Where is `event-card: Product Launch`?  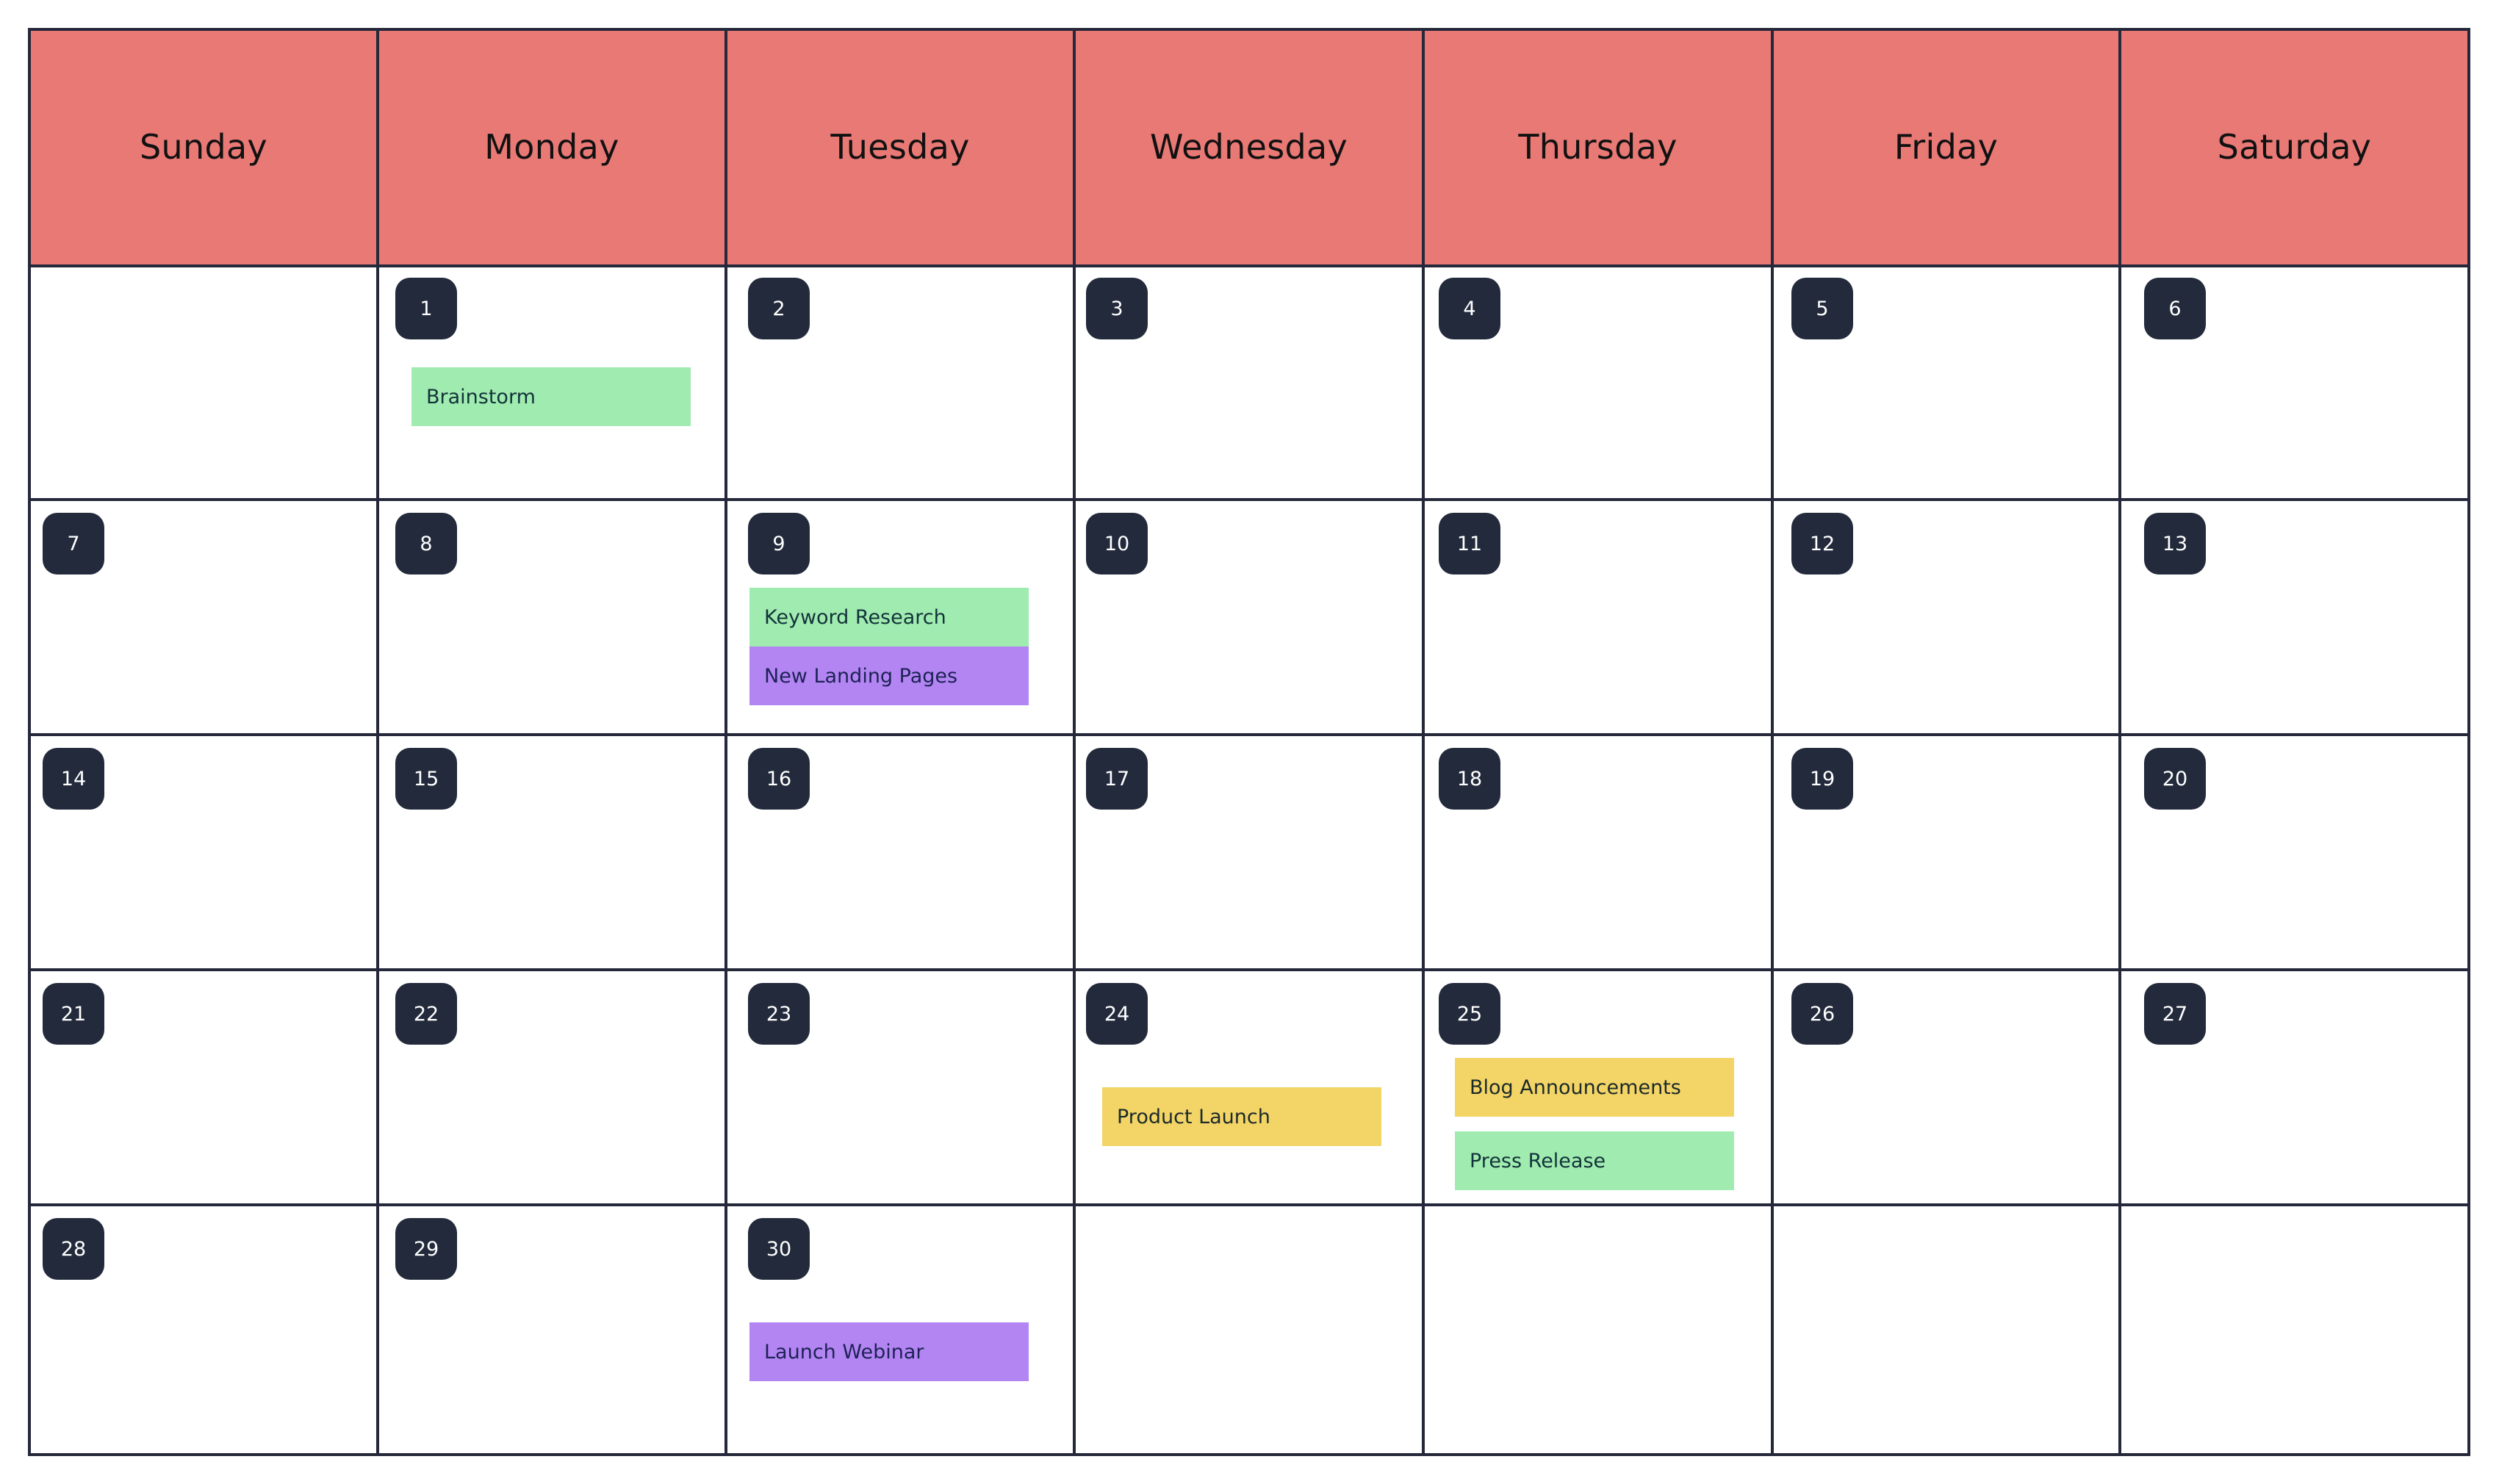 event-card: Product Launch is located at coordinates (1241, 1116).